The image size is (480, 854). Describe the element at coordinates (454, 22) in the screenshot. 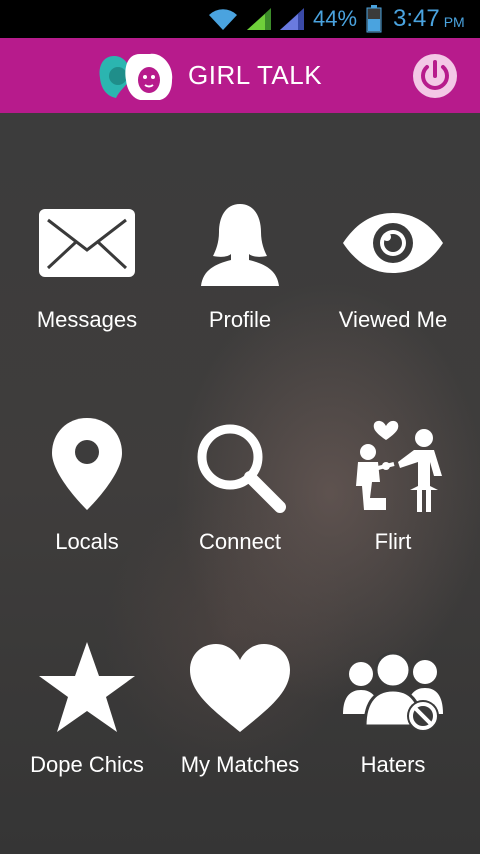

I see `clock-ampm: PM` at that location.